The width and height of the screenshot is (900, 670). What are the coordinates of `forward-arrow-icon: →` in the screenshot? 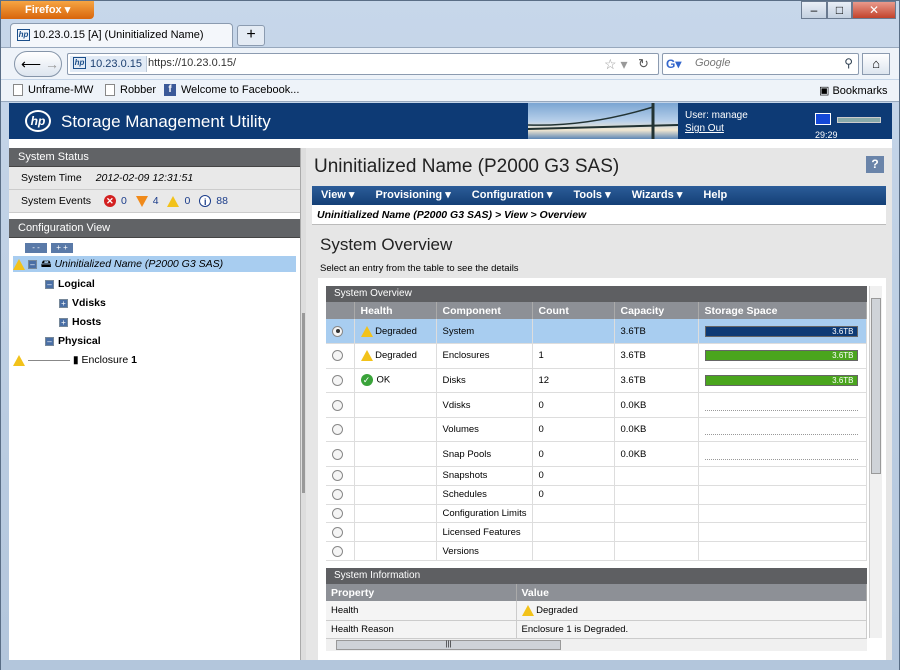 It's located at (52, 64).